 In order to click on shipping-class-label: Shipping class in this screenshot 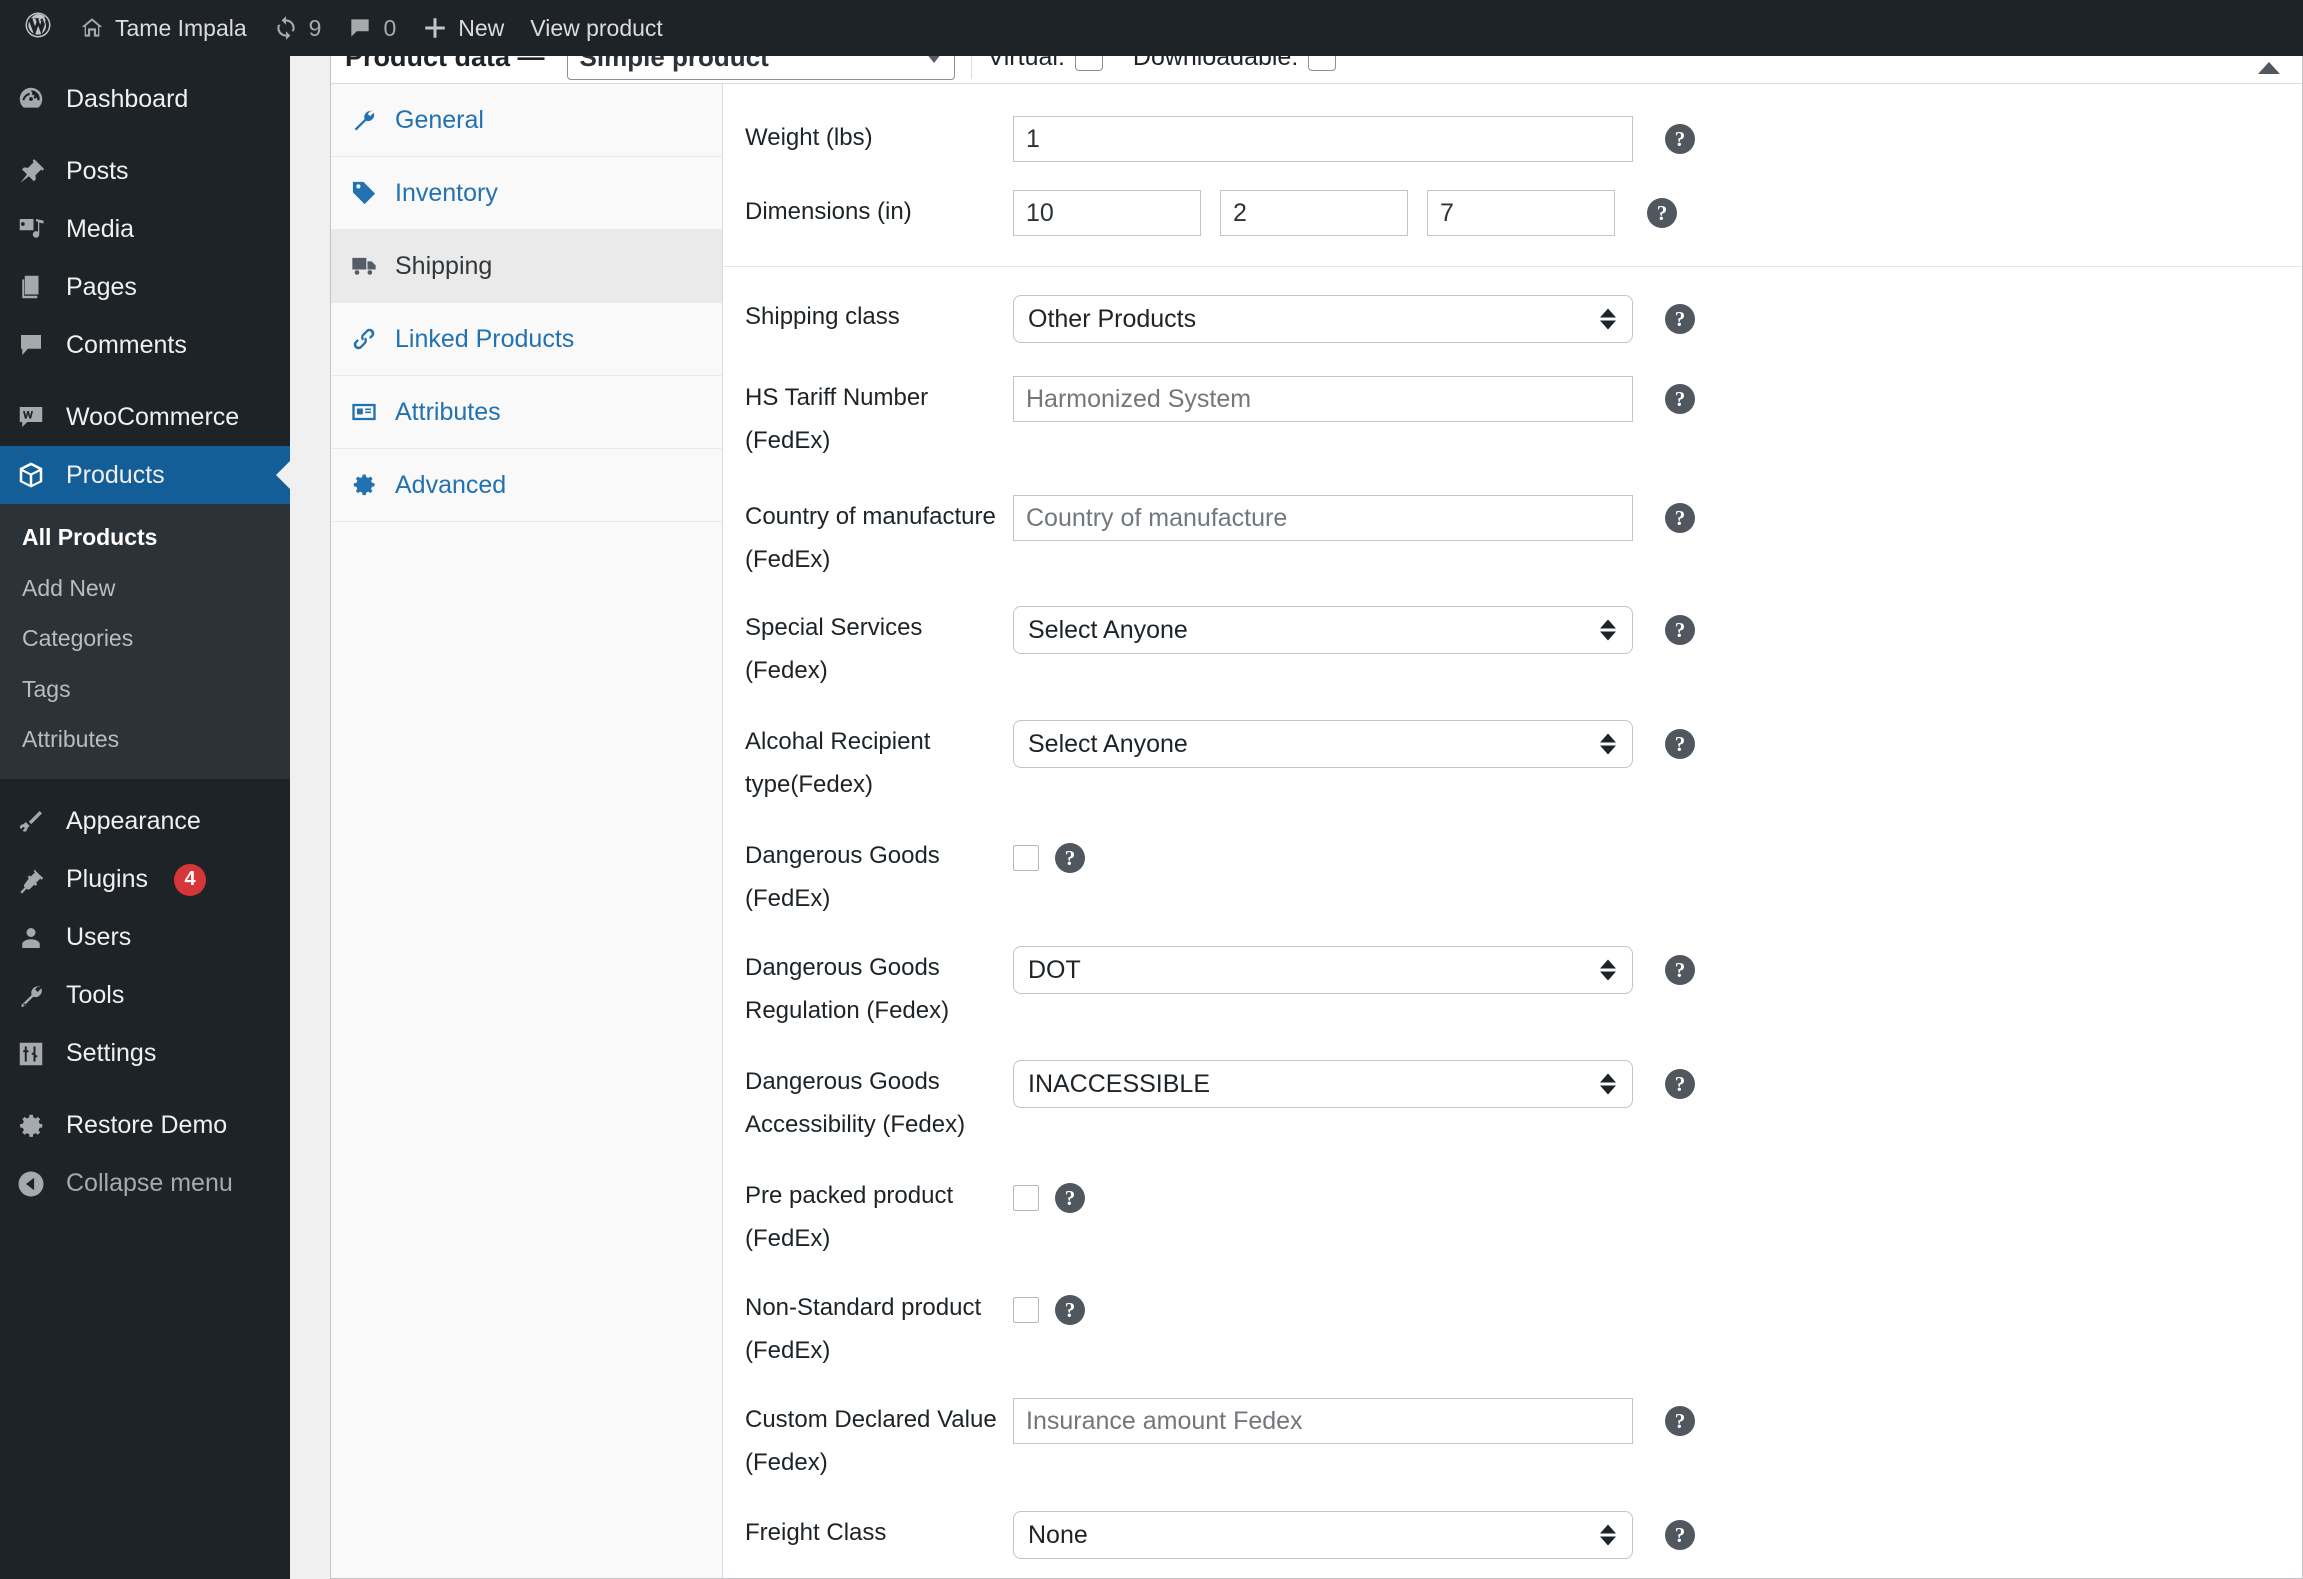, I will do `click(822, 316)`.